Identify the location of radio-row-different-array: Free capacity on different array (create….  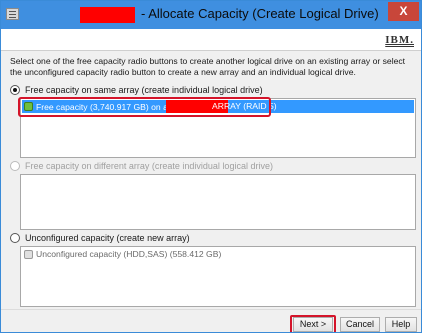
(141, 166).